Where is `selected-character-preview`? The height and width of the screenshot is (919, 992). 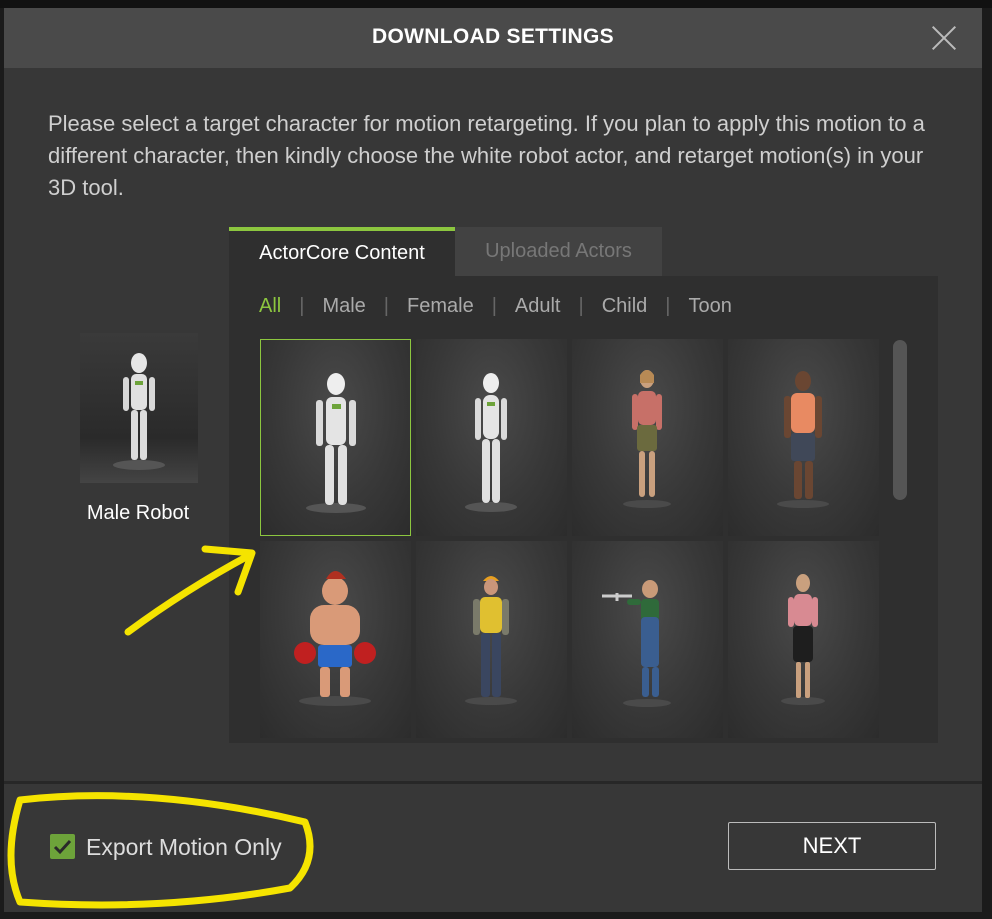
selected-character-preview is located at coordinates (139, 408).